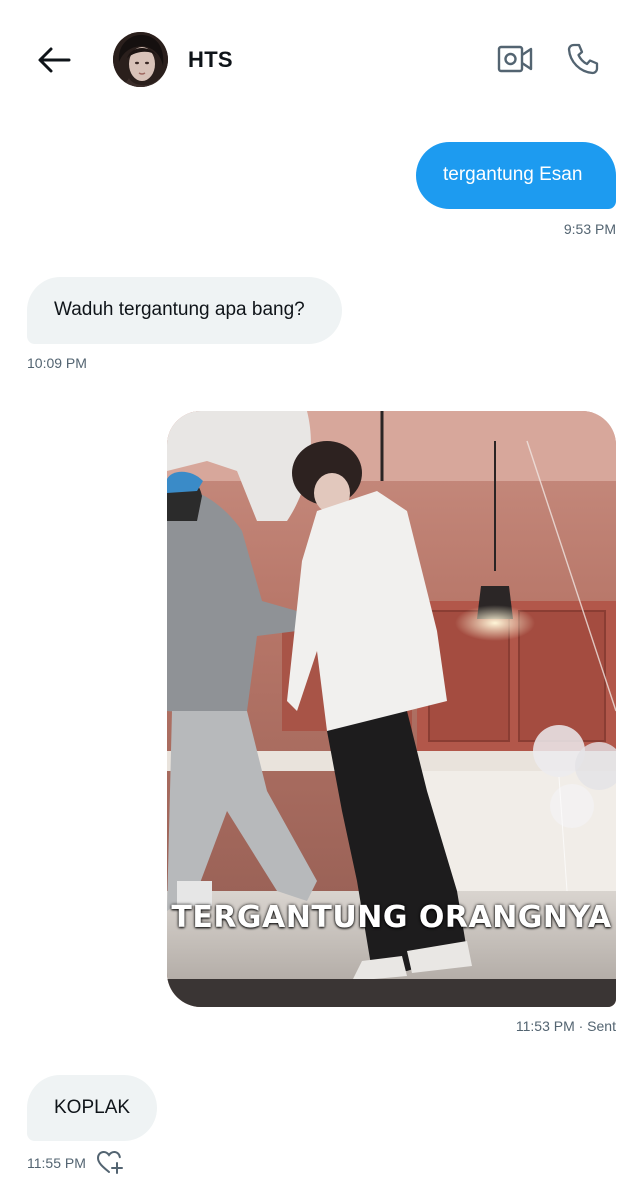 This screenshot has height=1200, width=643. I want to click on back-button, so click(54, 60).